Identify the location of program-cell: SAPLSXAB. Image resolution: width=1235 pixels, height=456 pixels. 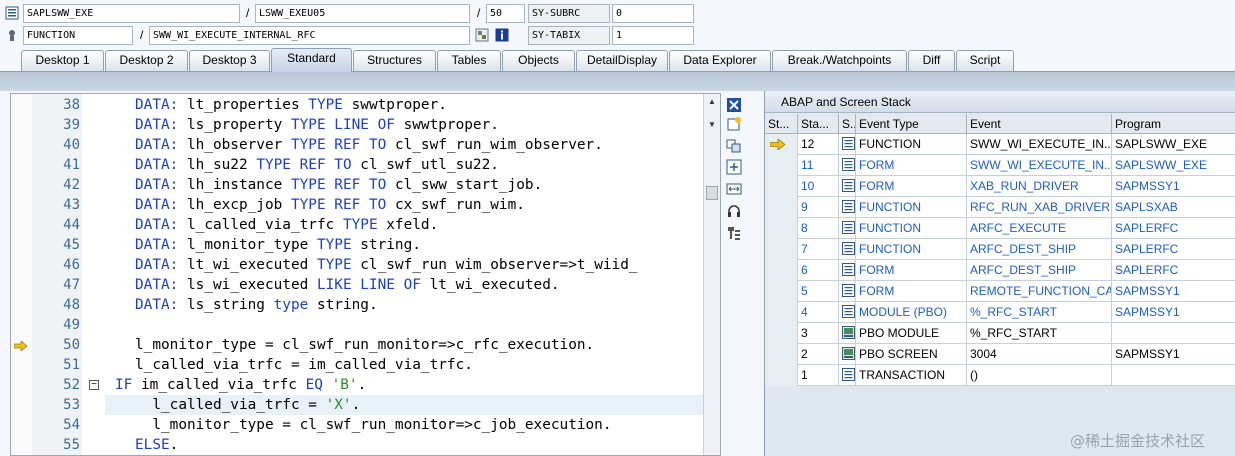
(1173, 207).